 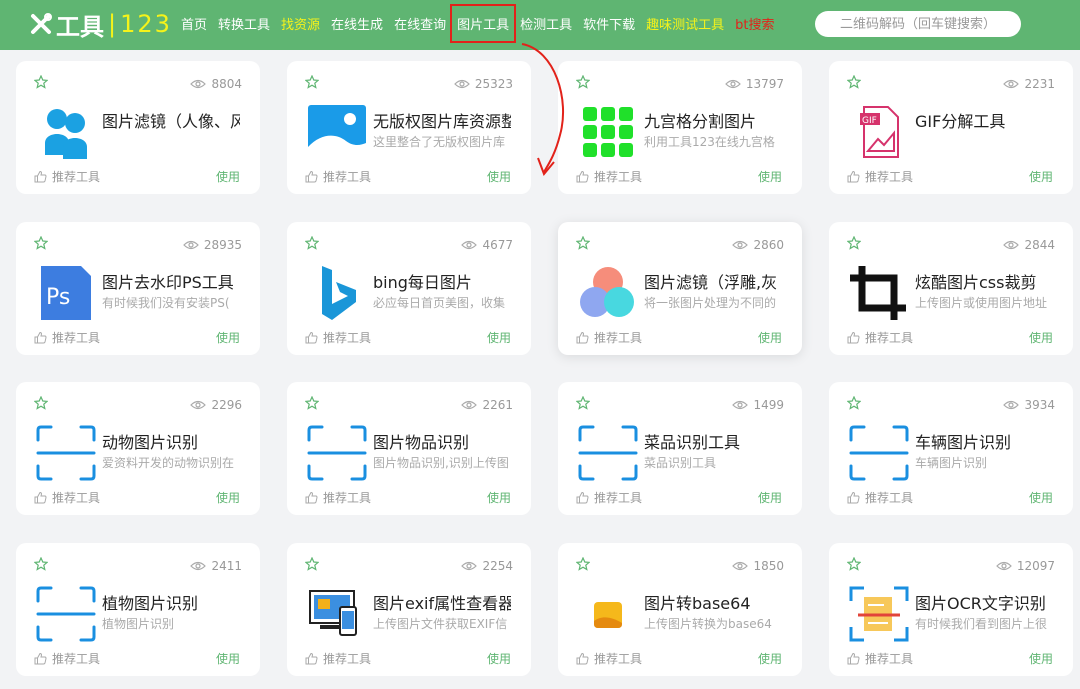 What do you see at coordinates (984, 281) in the screenshot?
I see `tool-title: 炫酷图片css裁剪` at bounding box center [984, 281].